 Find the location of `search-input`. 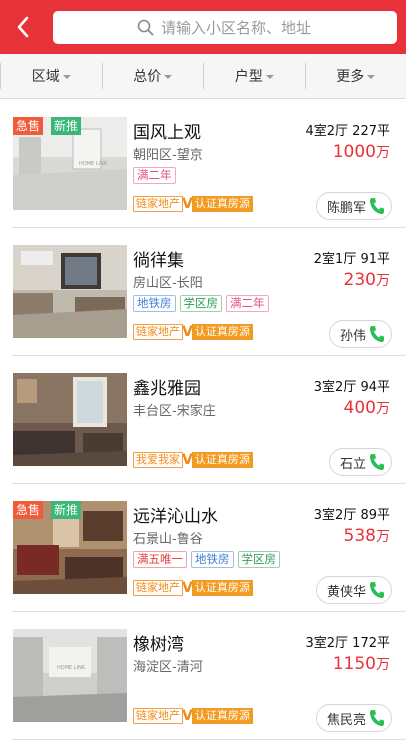

search-input is located at coordinates (276, 27).